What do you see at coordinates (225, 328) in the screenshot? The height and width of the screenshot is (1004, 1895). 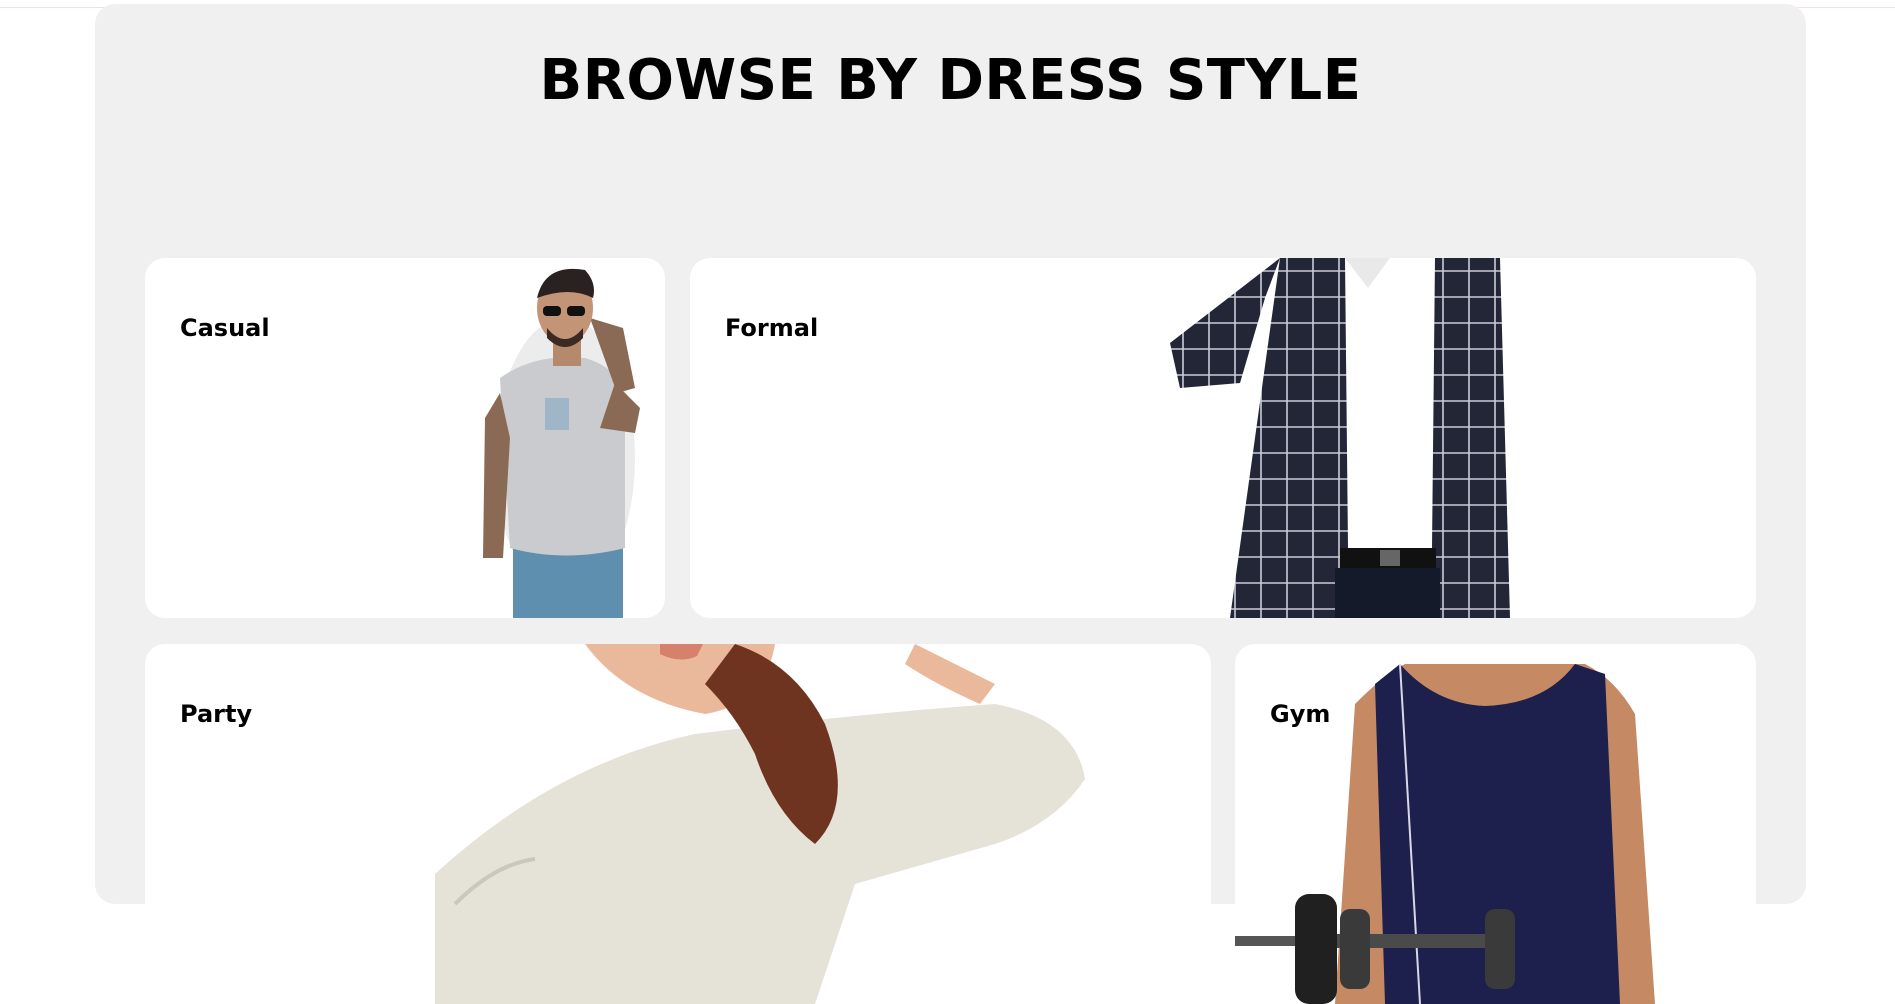 I see `style-card-label: Casual` at bounding box center [225, 328].